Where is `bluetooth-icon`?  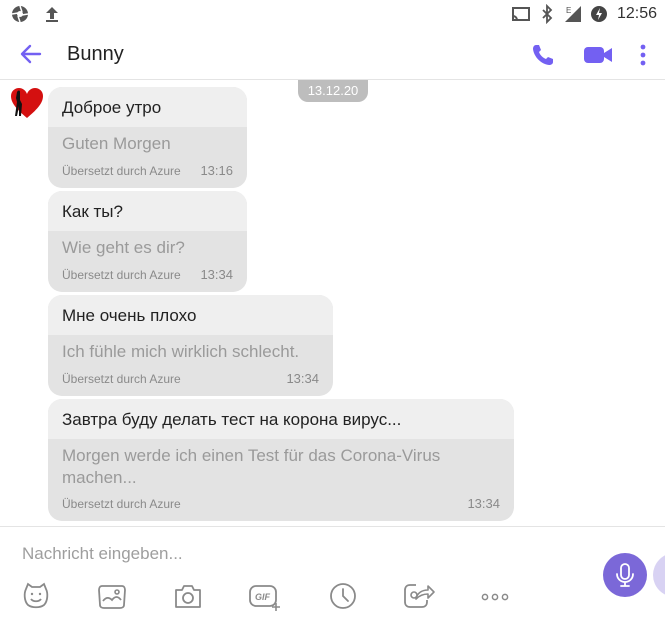
bluetooth-icon is located at coordinates (547, 14).